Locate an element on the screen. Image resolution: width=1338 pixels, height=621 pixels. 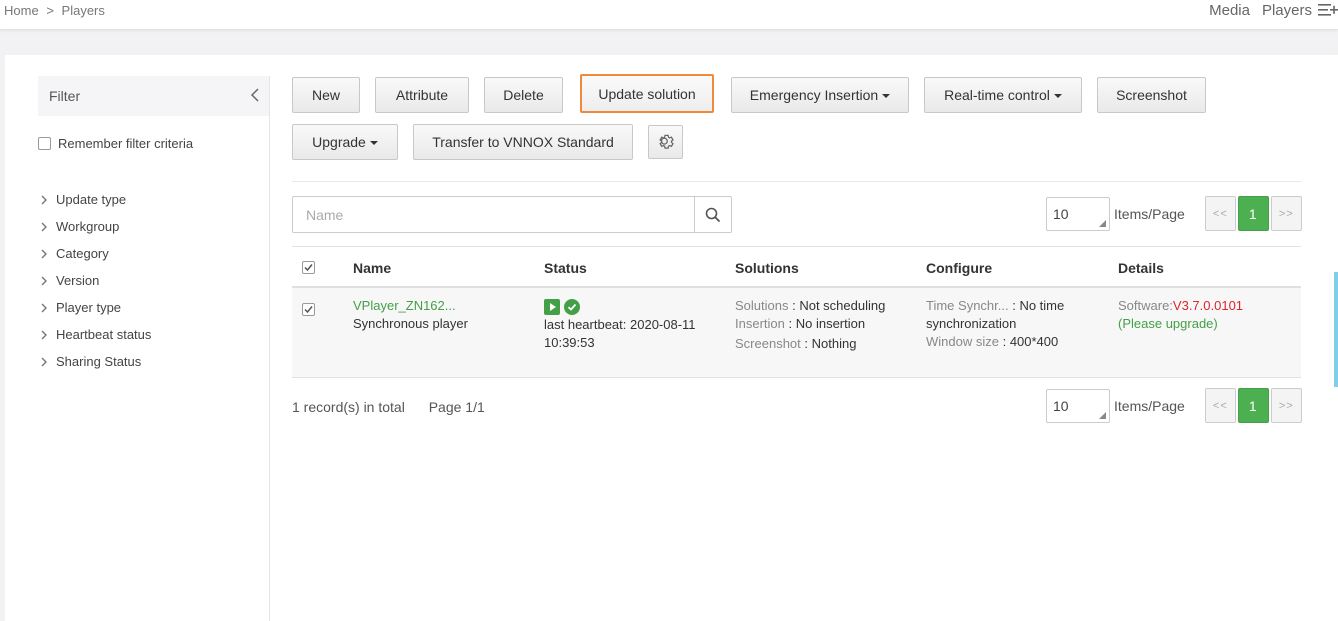
row-checkbox is located at coordinates (308, 309).